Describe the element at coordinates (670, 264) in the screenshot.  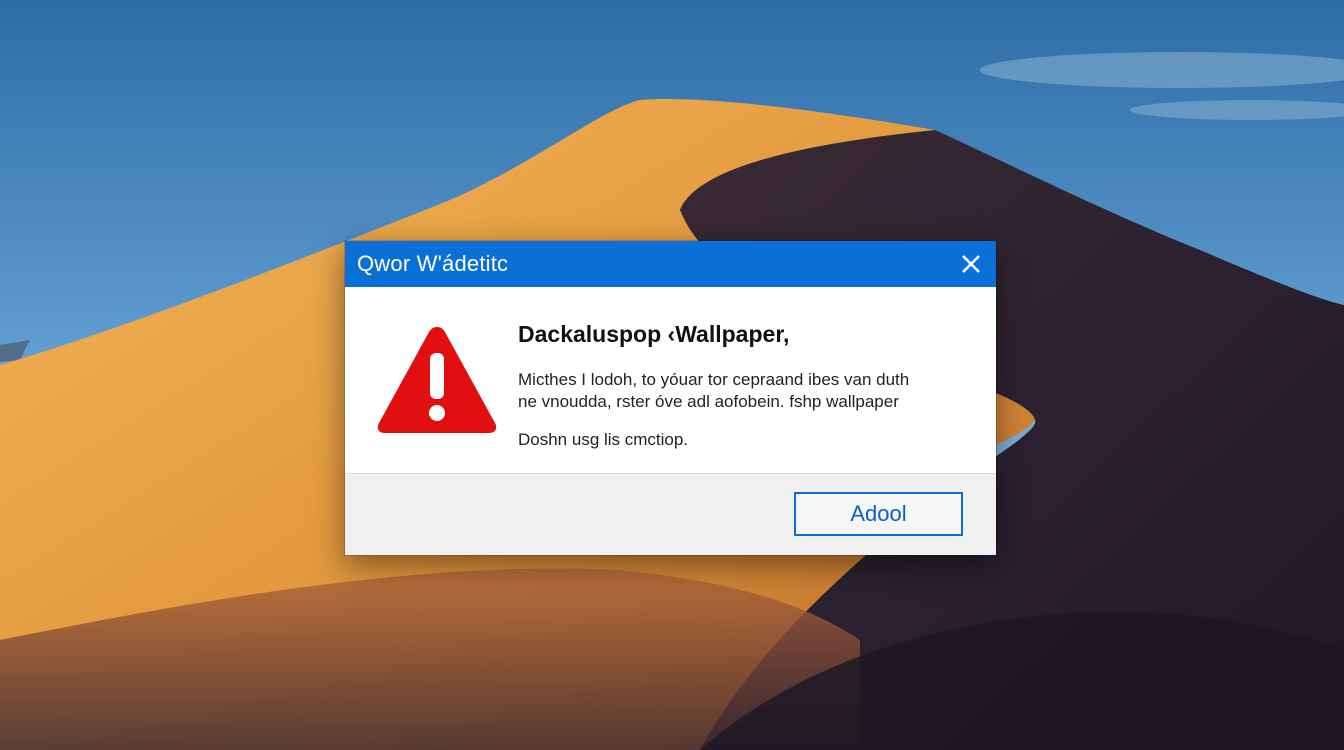
I see `dialog-title-bar: Qwor W'ádetitc` at that location.